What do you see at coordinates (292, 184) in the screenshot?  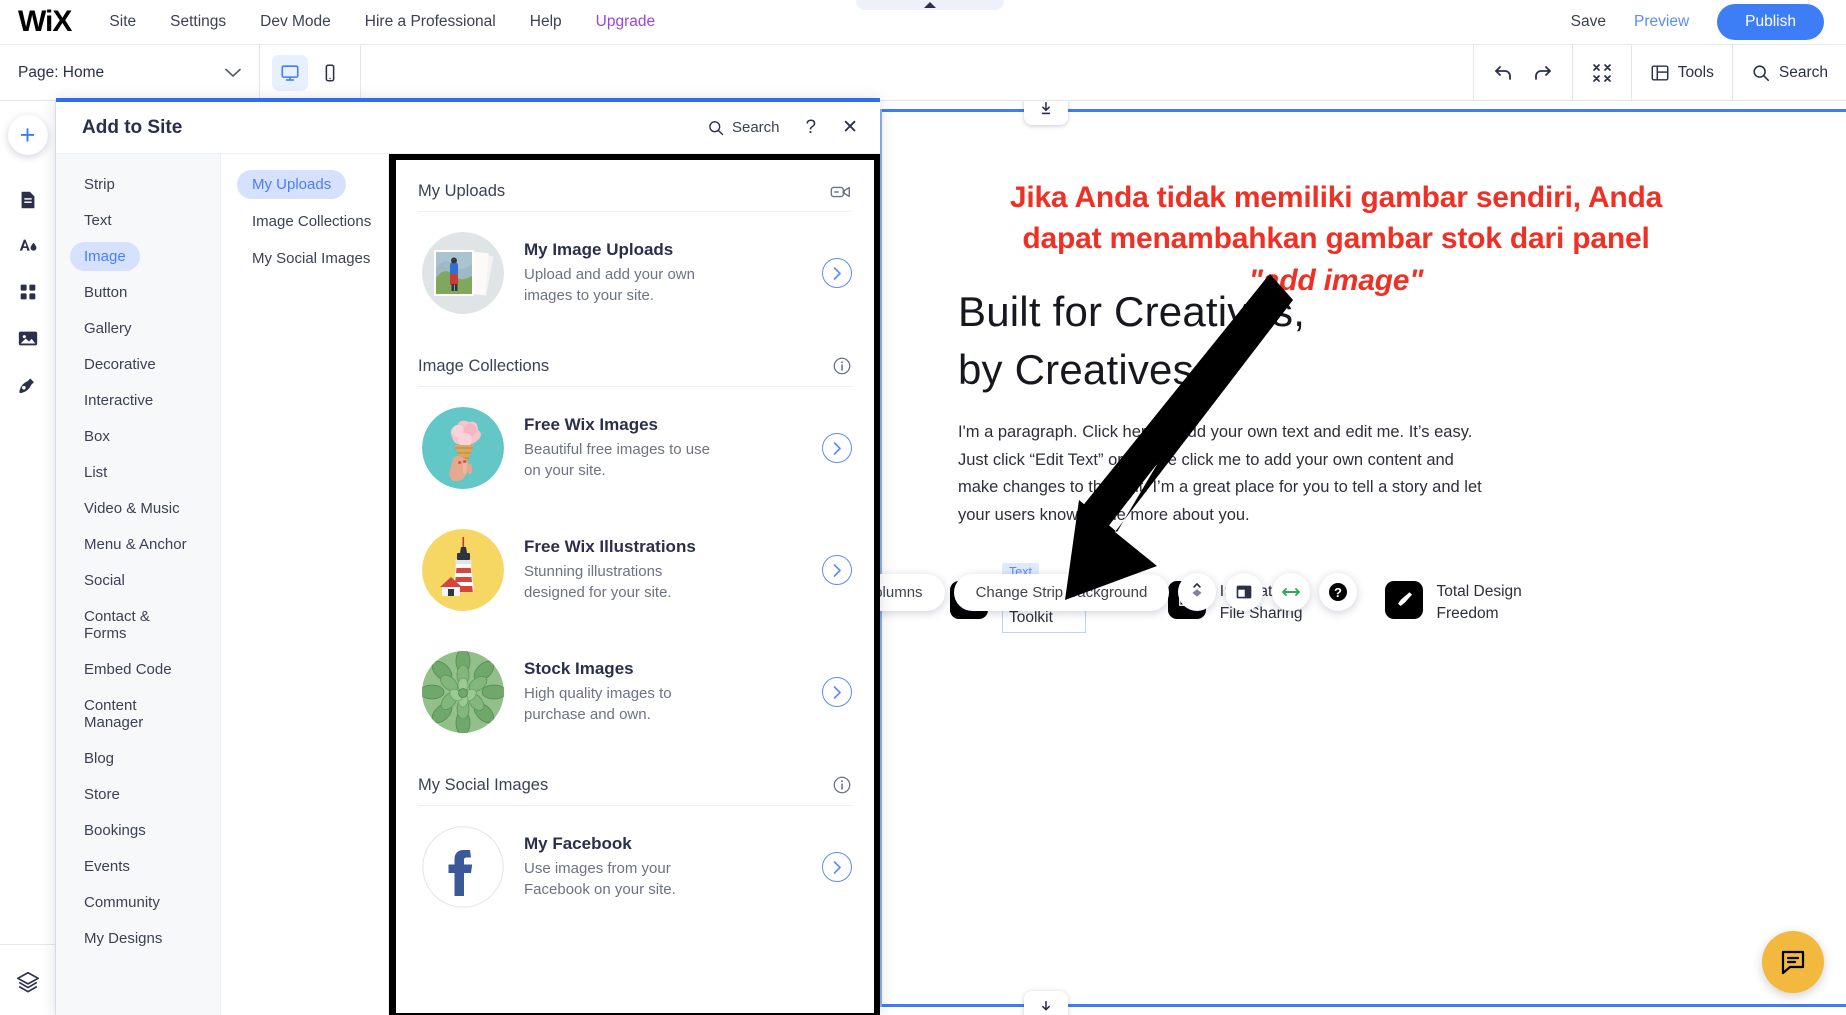 I see `subcategory-my-uploads: My Uploads` at bounding box center [292, 184].